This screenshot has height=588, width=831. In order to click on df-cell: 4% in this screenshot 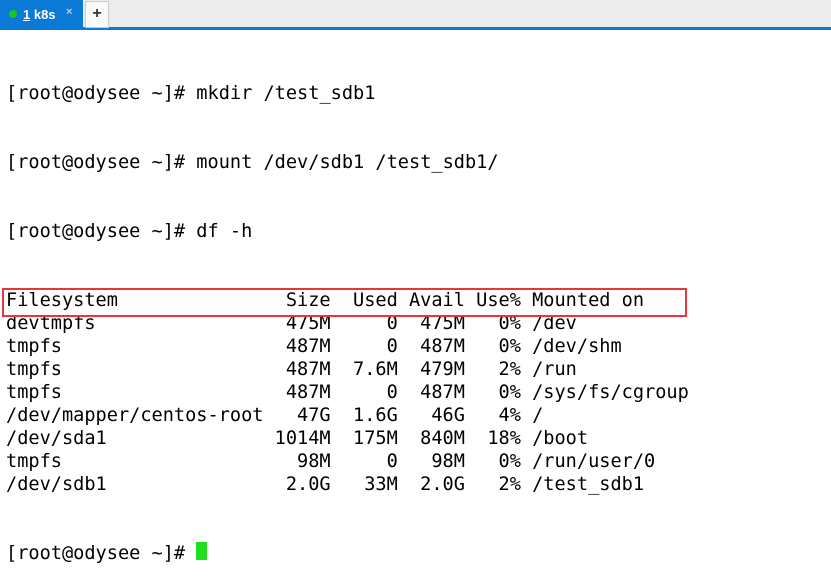, I will do `click(509, 415)`.